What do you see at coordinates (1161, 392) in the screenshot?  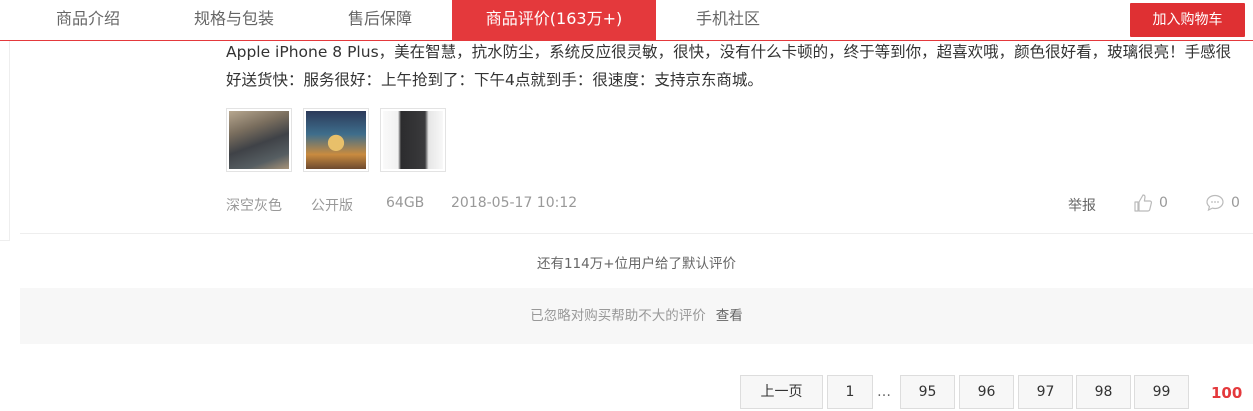 I see `page-button: 99` at bounding box center [1161, 392].